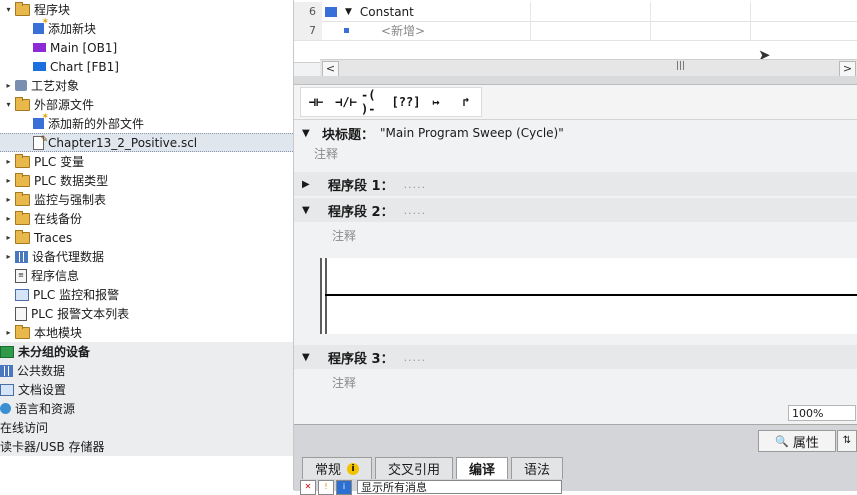 The width and height of the screenshot is (857, 495). What do you see at coordinates (22, 294) in the screenshot?
I see `alarm-icon` at bounding box center [22, 294].